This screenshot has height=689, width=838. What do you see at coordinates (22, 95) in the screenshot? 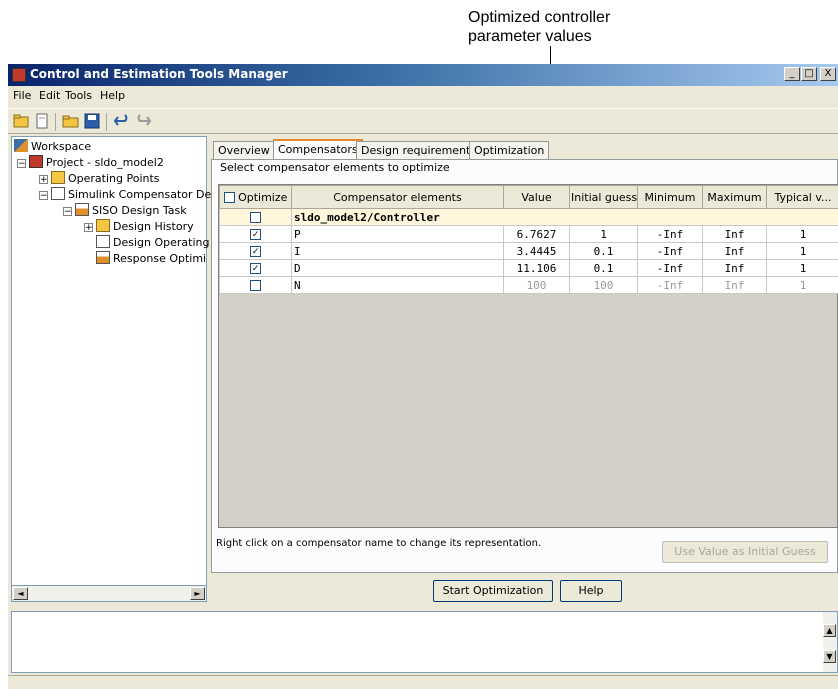
I see `menu-file: File` at bounding box center [22, 95].